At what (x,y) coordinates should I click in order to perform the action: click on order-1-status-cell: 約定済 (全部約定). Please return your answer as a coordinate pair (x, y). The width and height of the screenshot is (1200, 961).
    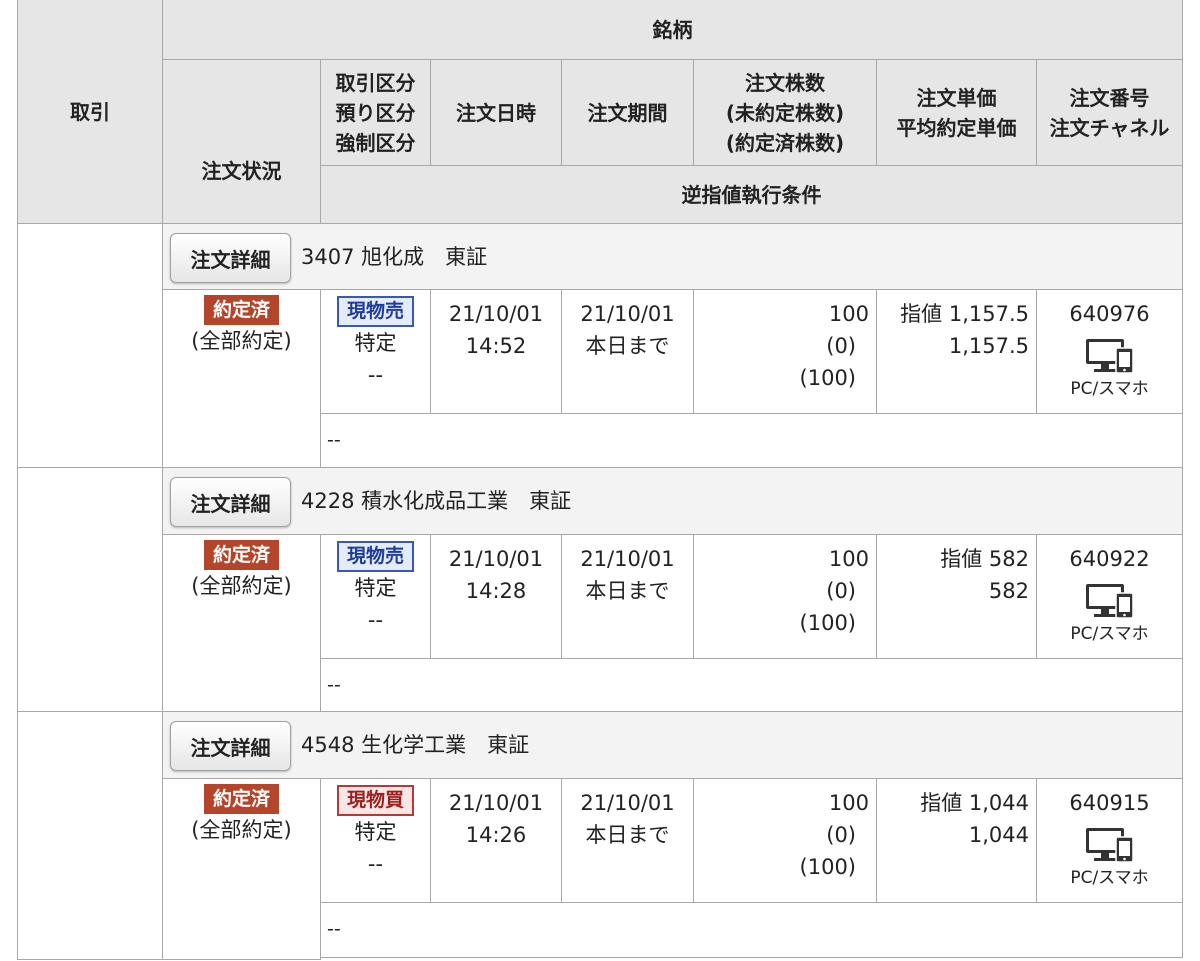
    Looking at the image, I should click on (241, 378).